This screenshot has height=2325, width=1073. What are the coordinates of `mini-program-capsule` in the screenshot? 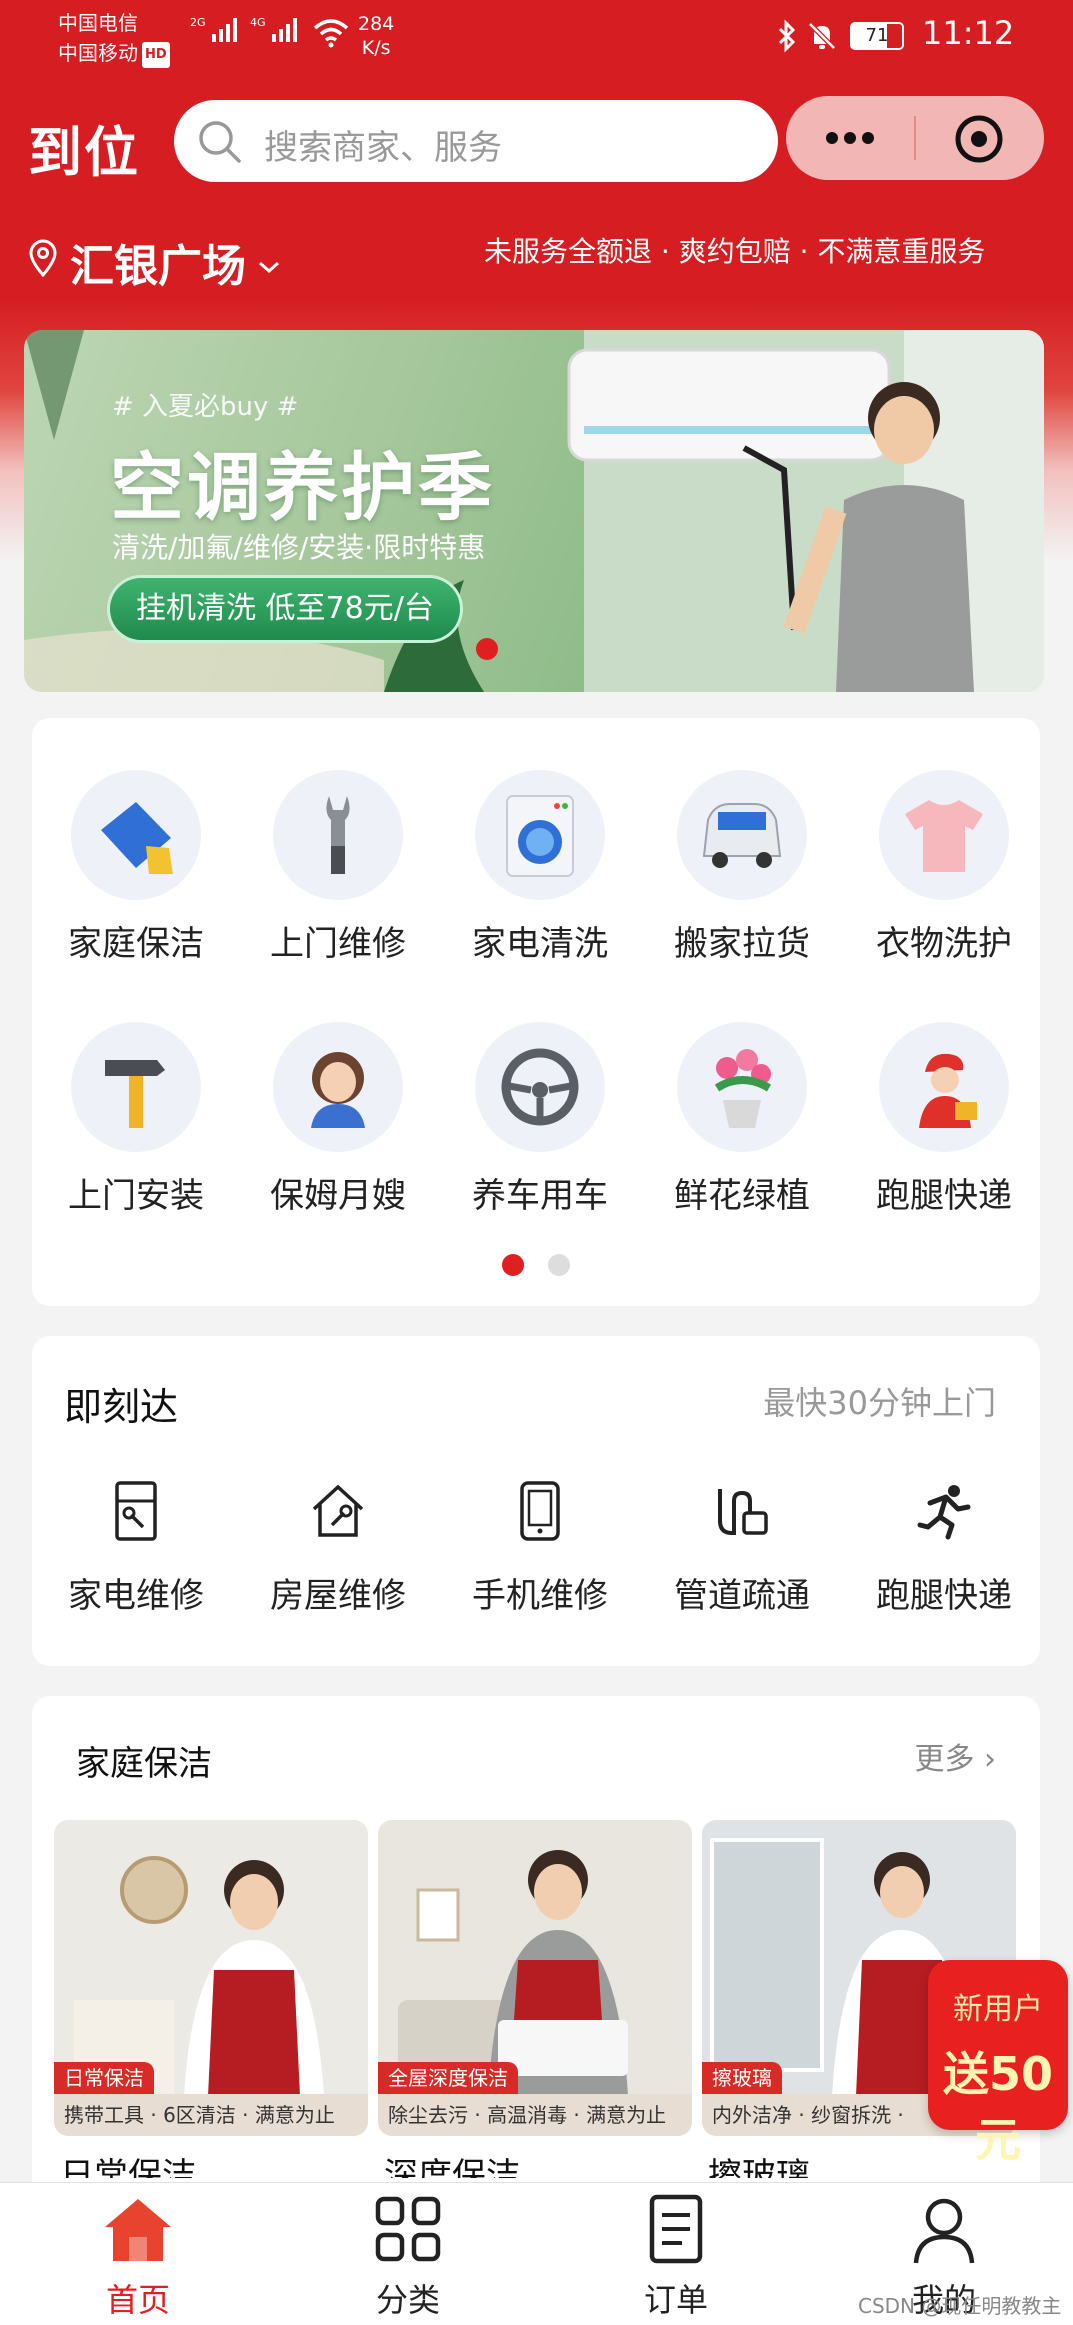 It's located at (915, 138).